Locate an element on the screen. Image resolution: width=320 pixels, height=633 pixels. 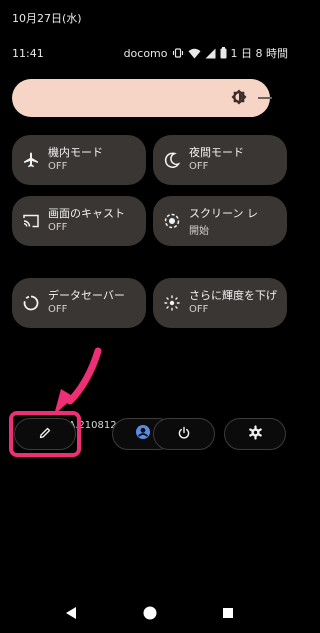
carrier-label: docomo is located at coordinates (145, 53).